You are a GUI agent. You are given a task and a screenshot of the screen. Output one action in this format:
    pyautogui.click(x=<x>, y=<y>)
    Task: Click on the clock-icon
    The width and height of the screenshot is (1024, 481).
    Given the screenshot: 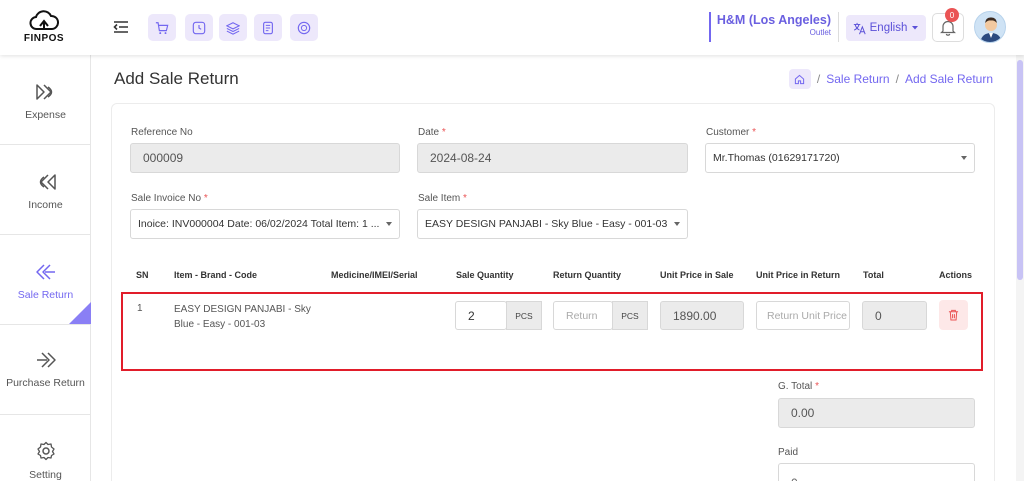 What is the action you would take?
    pyautogui.click(x=199, y=27)
    